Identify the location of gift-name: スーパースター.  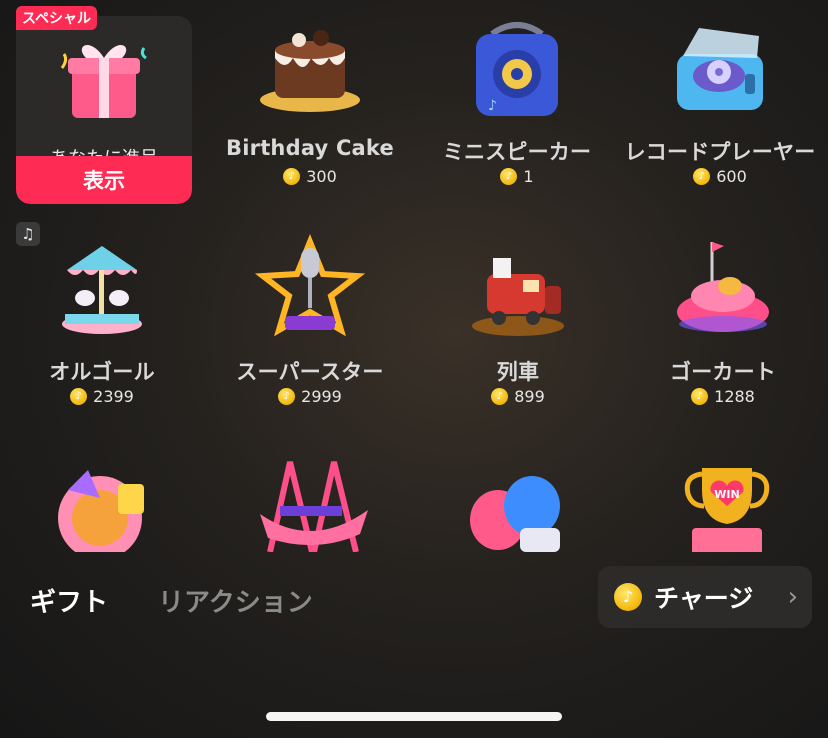
(310, 372).